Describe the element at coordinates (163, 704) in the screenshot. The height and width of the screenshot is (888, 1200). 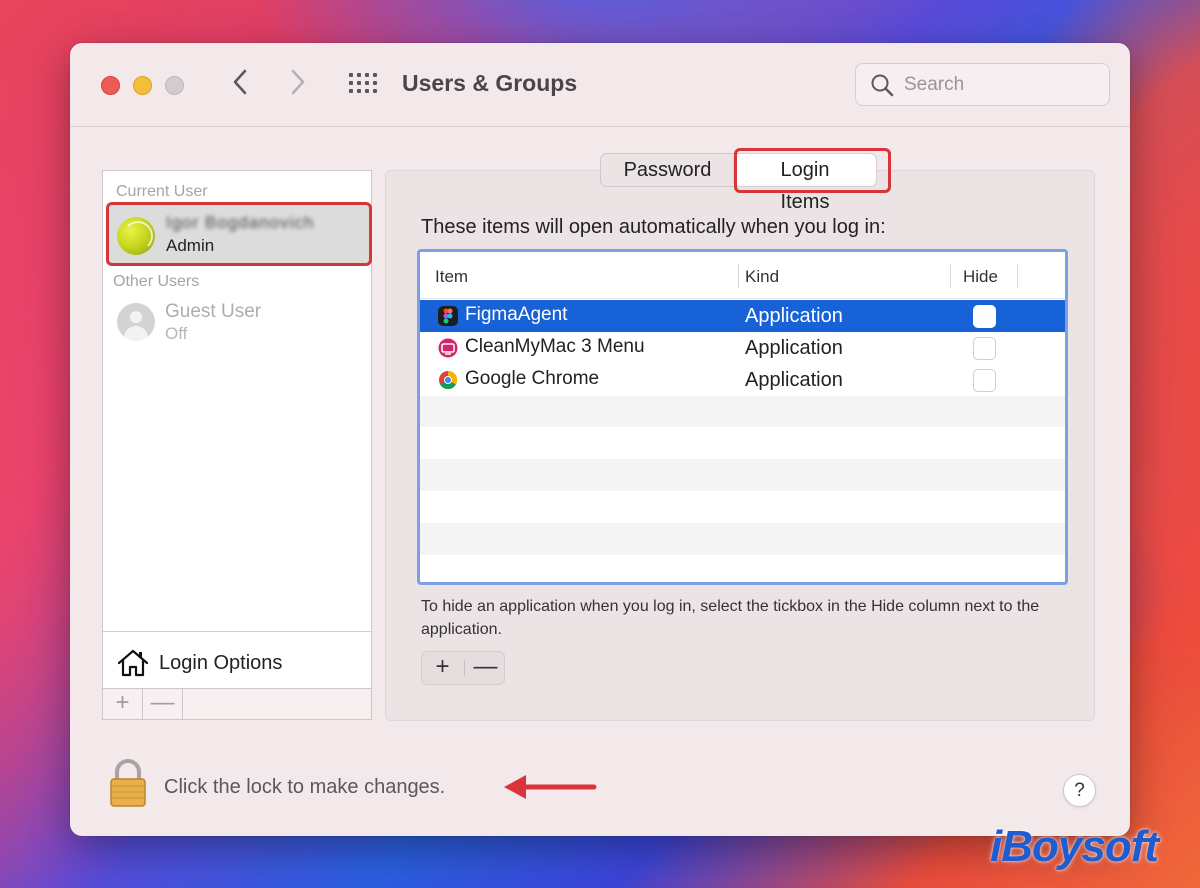
I see `remove-user-button: —` at that location.